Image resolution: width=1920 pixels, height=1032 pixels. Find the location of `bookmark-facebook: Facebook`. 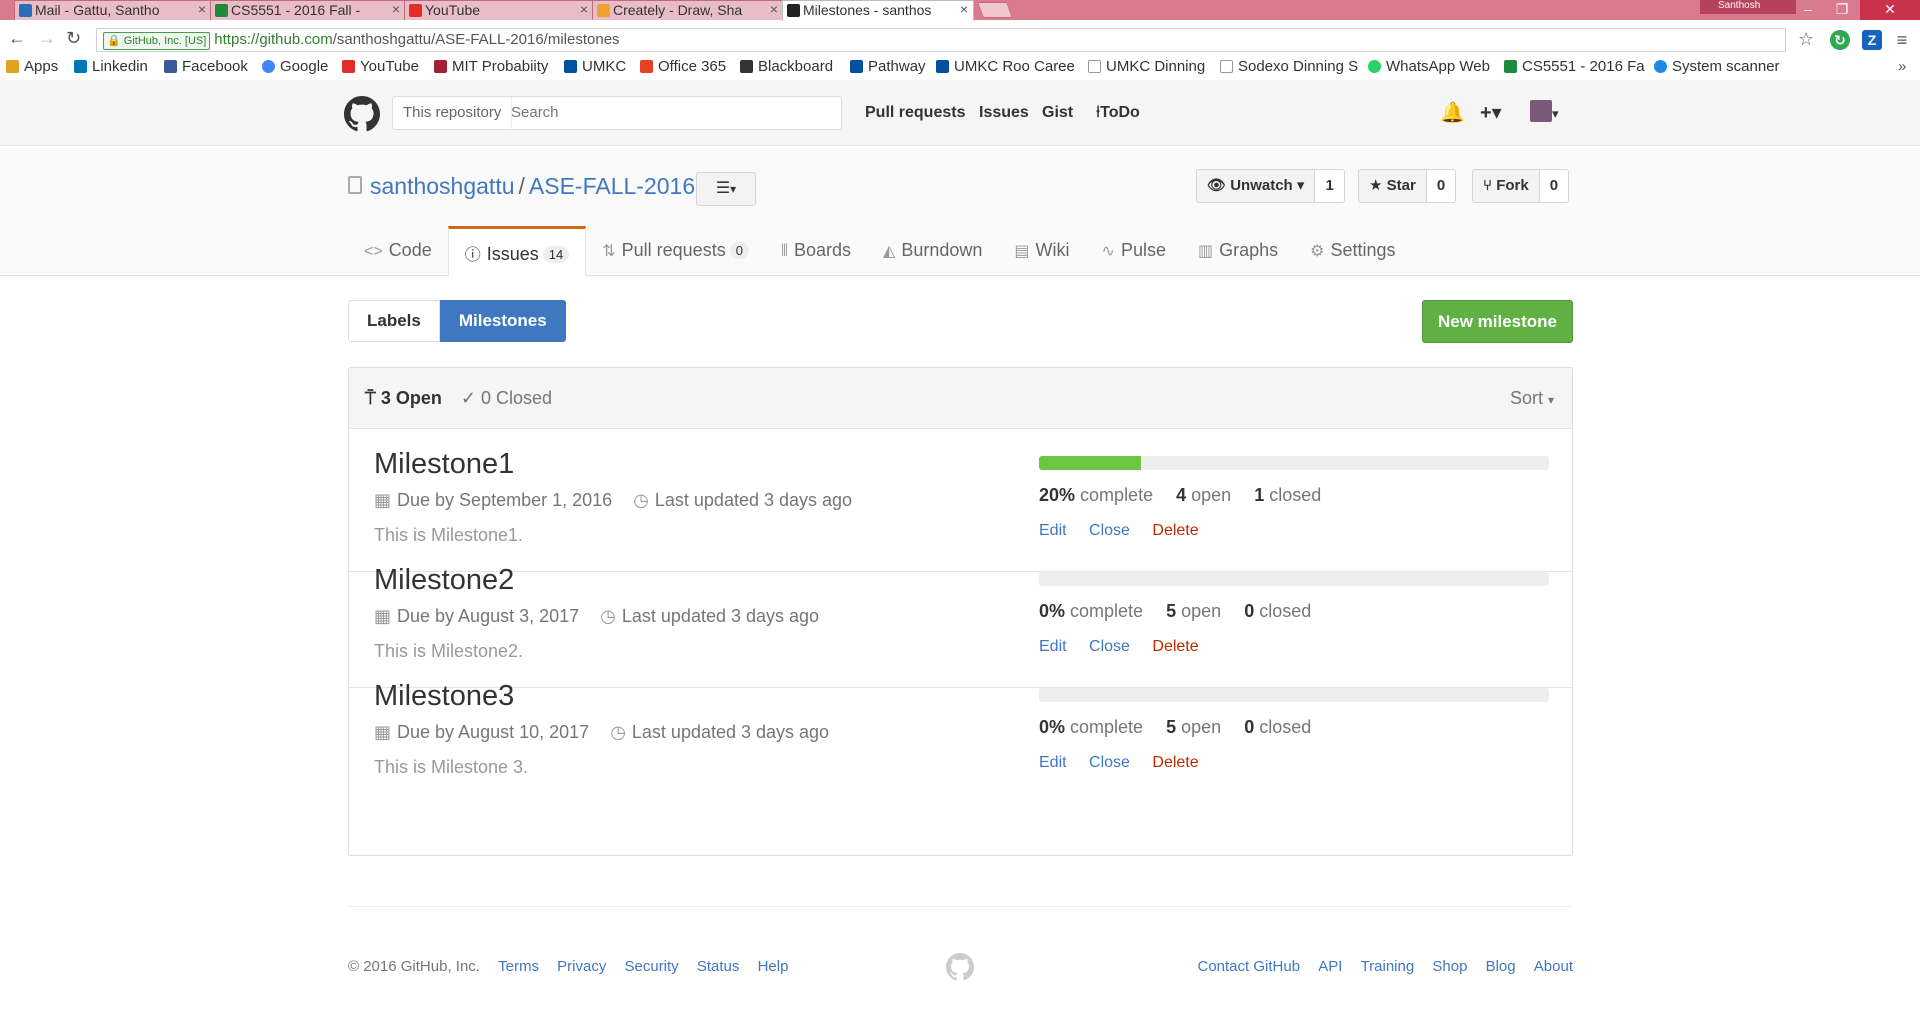

bookmark-facebook: Facebook is located at coordinates (206, 66).